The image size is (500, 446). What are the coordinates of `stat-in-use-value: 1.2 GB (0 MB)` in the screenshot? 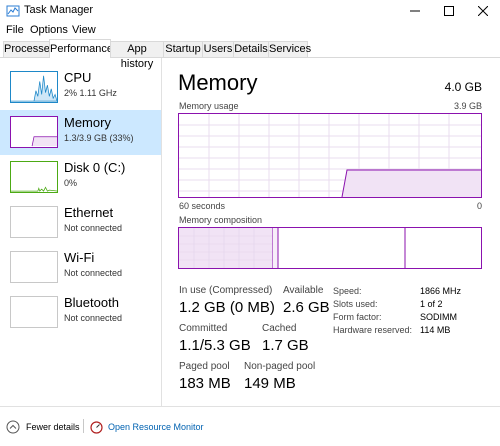 It's located at (227, 307).